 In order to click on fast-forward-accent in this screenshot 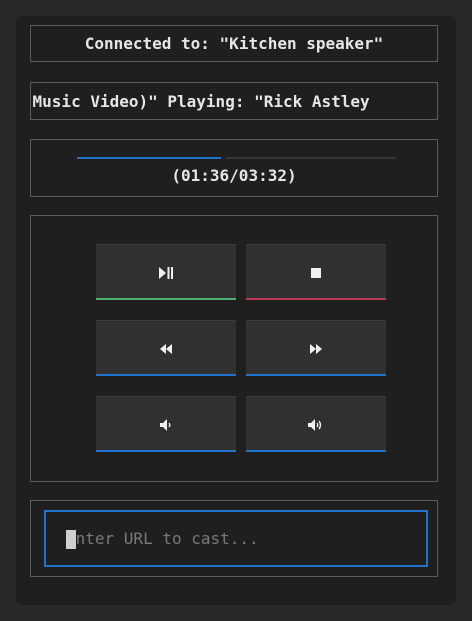, I will do `click(316, 375)`.